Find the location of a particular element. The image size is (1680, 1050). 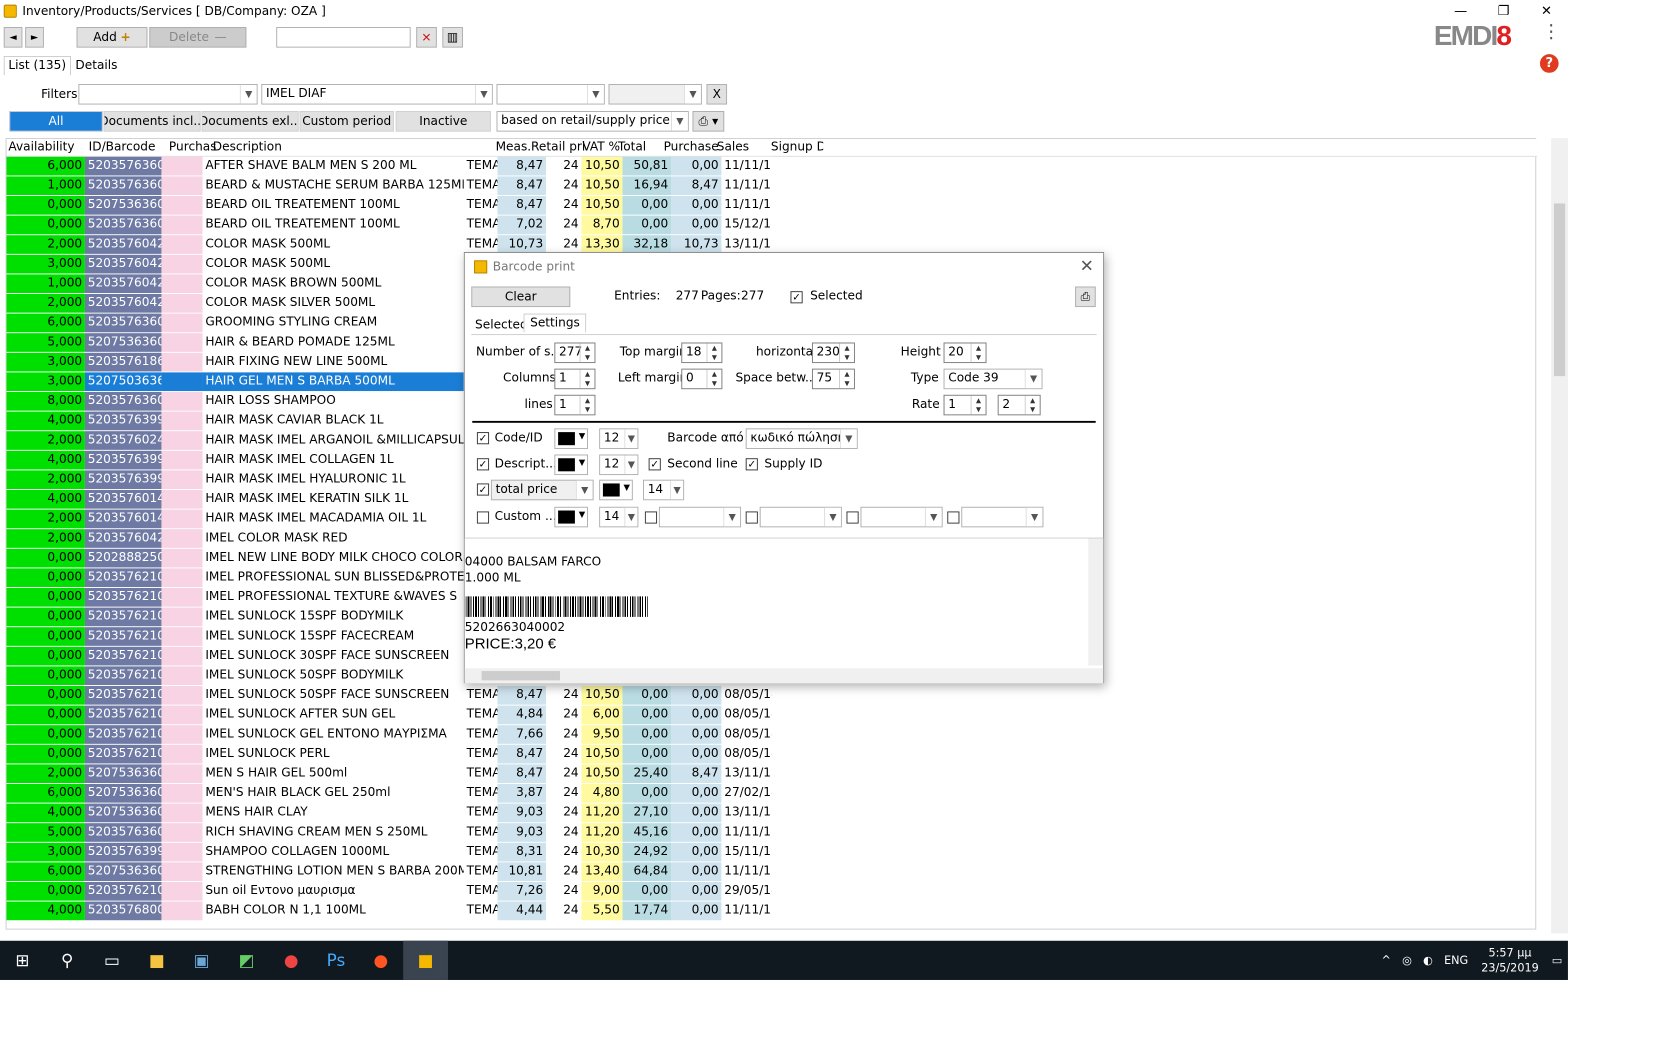

price-checkbox: ✓ is located at coordinates (483, 489).